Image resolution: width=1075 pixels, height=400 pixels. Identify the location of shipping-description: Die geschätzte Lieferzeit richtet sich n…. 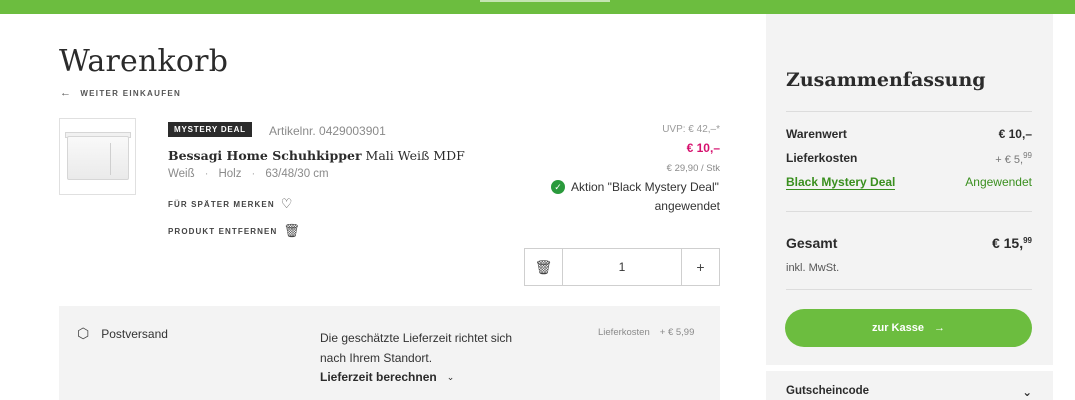
(416, 348).